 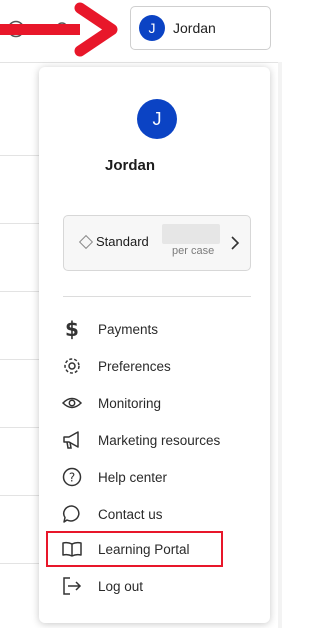 I want to click on menu-item-marketing-resources: Marketing resources, so click(x=152, y=440).